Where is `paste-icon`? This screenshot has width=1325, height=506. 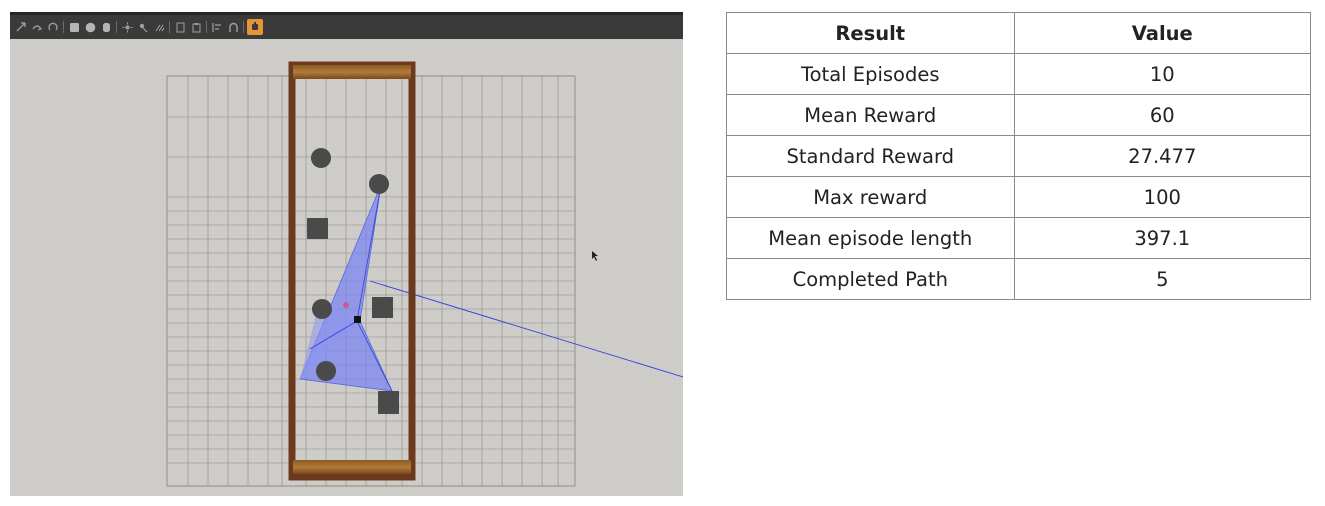 paste-icon is located at coordinates (196, 27).